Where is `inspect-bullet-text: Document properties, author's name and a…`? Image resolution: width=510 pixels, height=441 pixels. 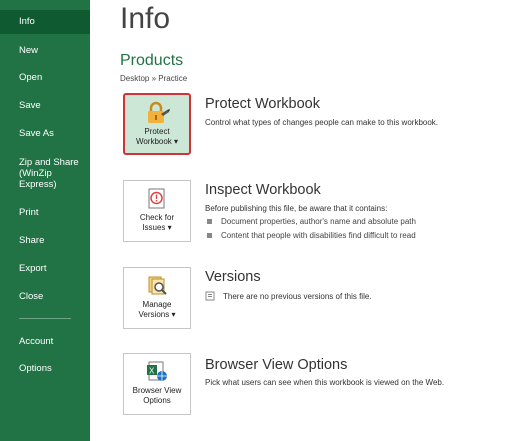 inspect-bullet-text: Document properties, author's name and a… is located at coordinates (318, 221).